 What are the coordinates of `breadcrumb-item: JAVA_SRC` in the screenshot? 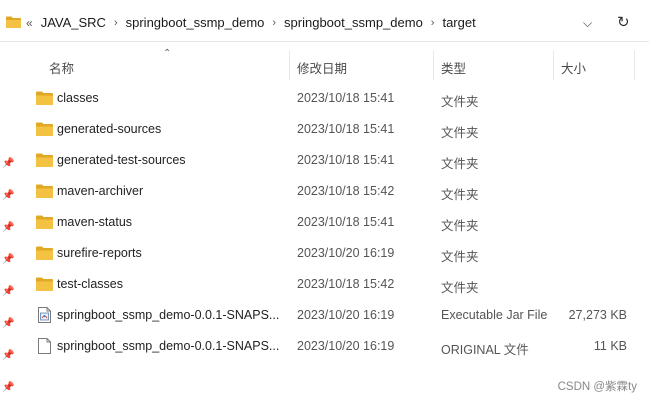 It's located at (73, 22).